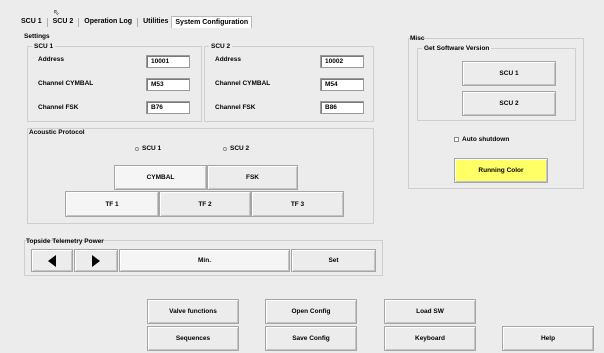  I want to click on set-power-button: Set, so click(333, 260).